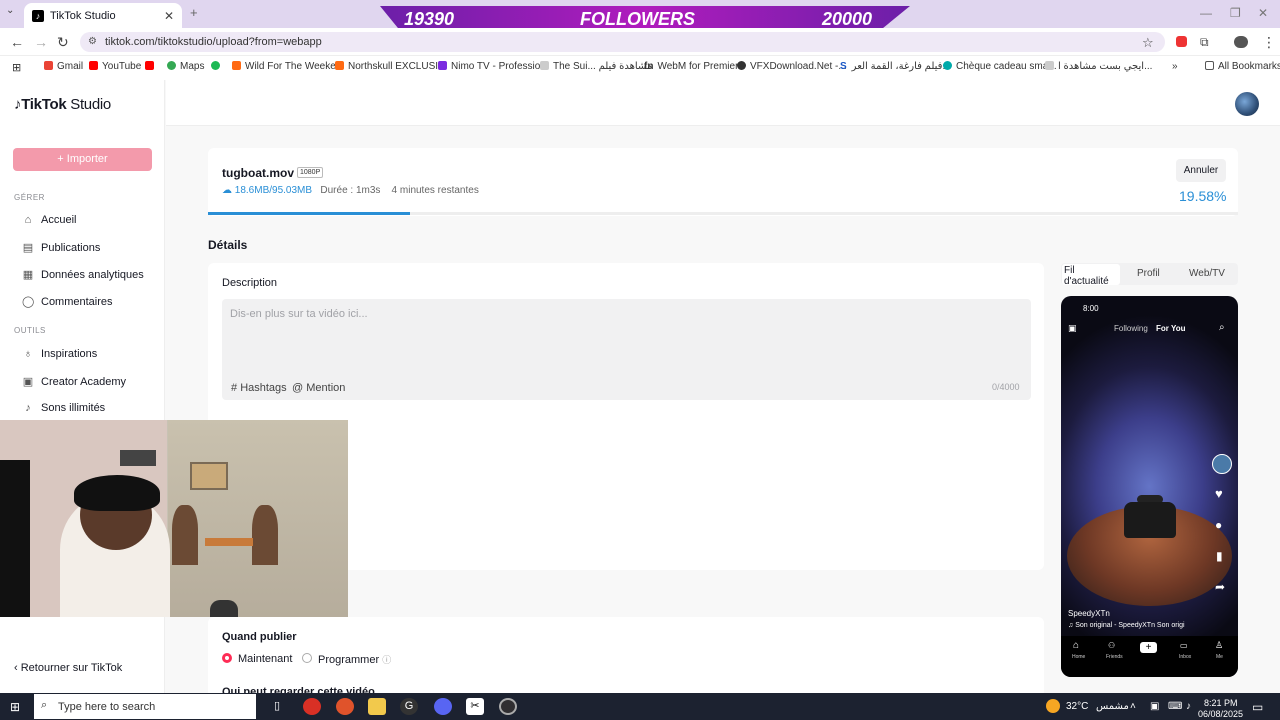 The width and height of the screenshot is (1280, 720). Describe the element at coordinates (15, 707) in the screenshot. I see `windows-start-icon: ⊞` at that location.